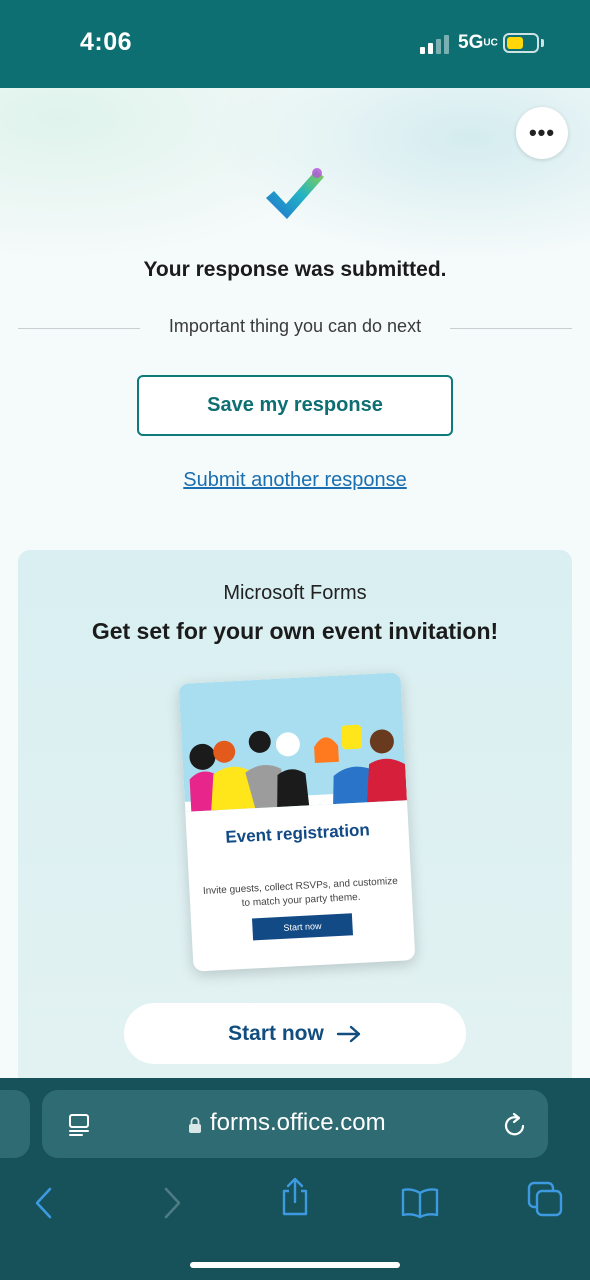 Image resolution: width=590 pixels, height=1280 pixels. I want to click on url-text: forms.office.com, so click(298, 1122).